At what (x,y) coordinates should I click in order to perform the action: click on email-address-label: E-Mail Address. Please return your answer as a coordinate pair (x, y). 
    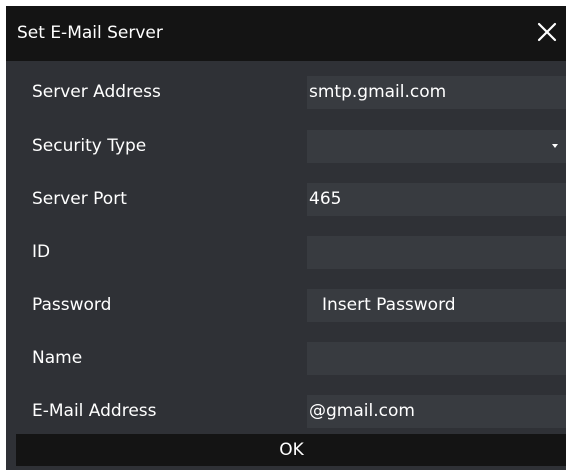
    Looking at the image, I should click on (94, 411).